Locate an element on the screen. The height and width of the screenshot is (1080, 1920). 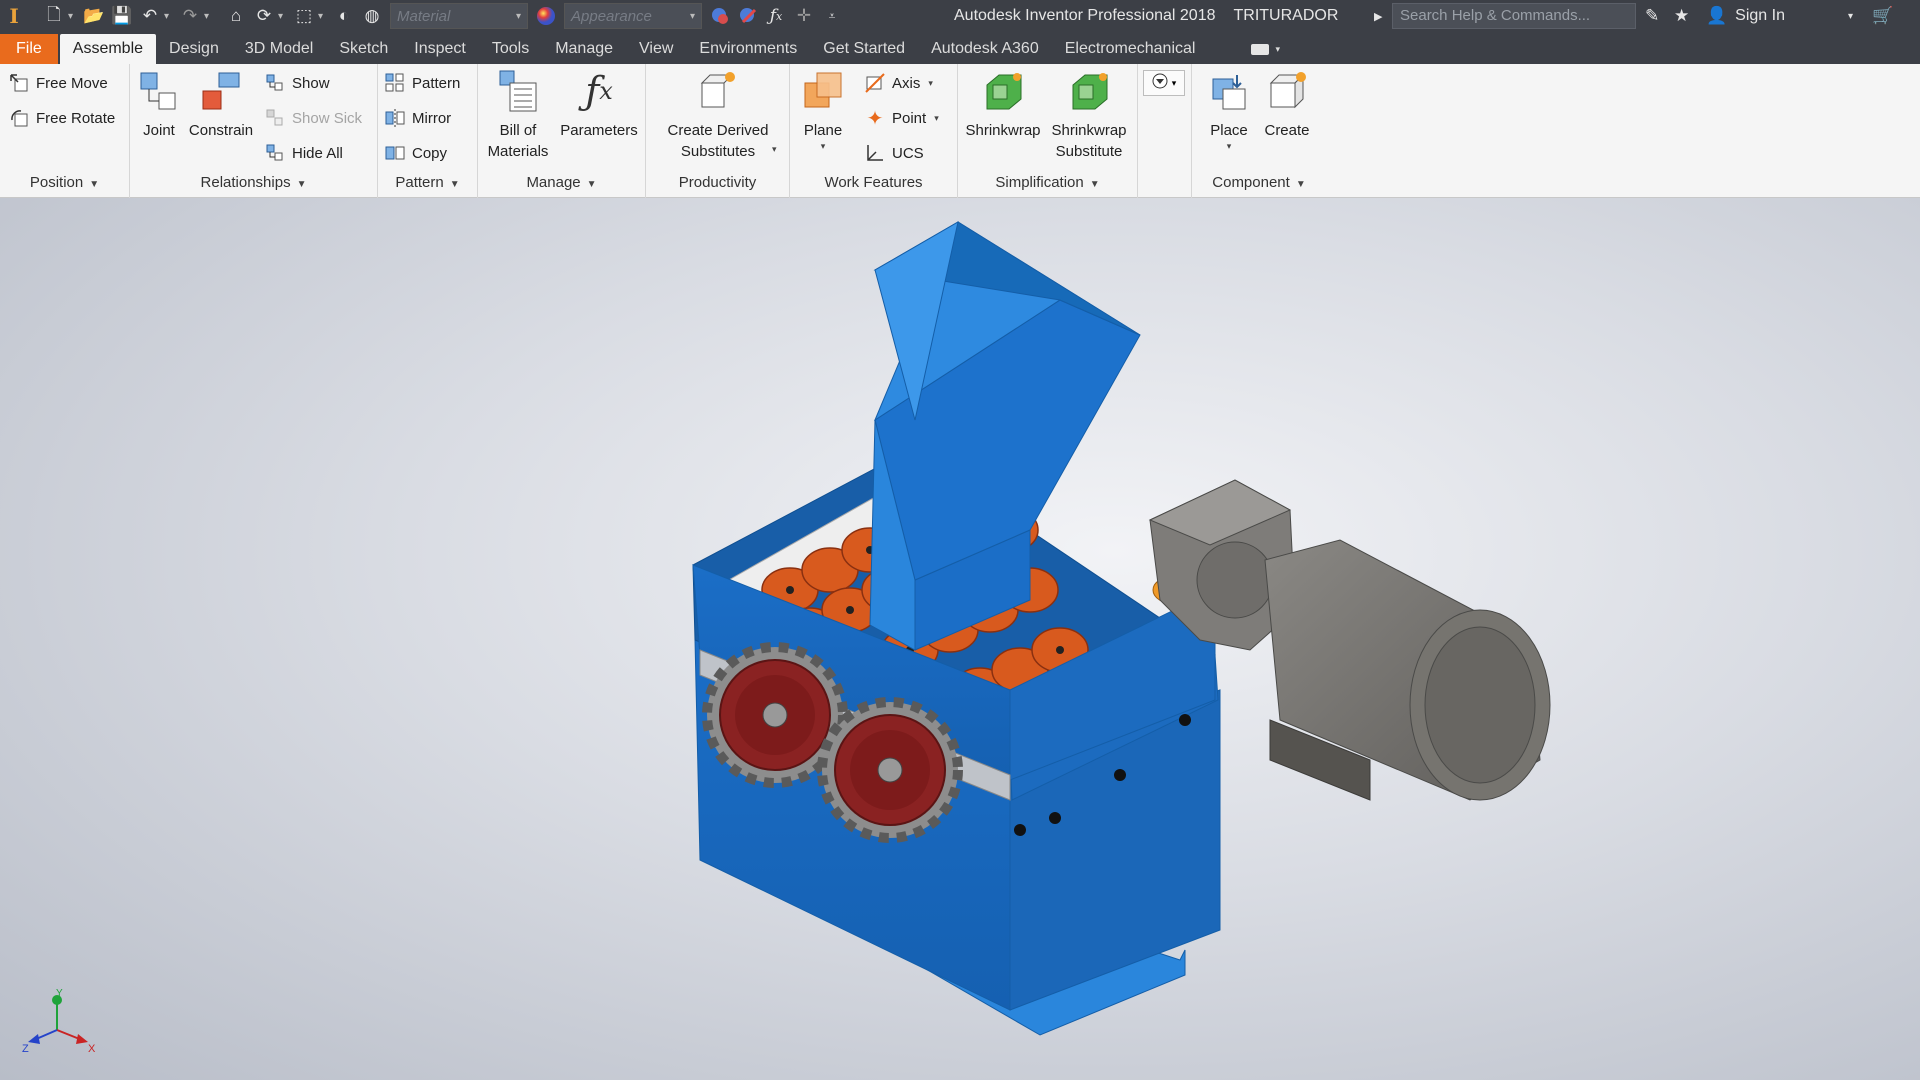
new-dropdown-icon: ▾ is located at coordinates (74, 16).